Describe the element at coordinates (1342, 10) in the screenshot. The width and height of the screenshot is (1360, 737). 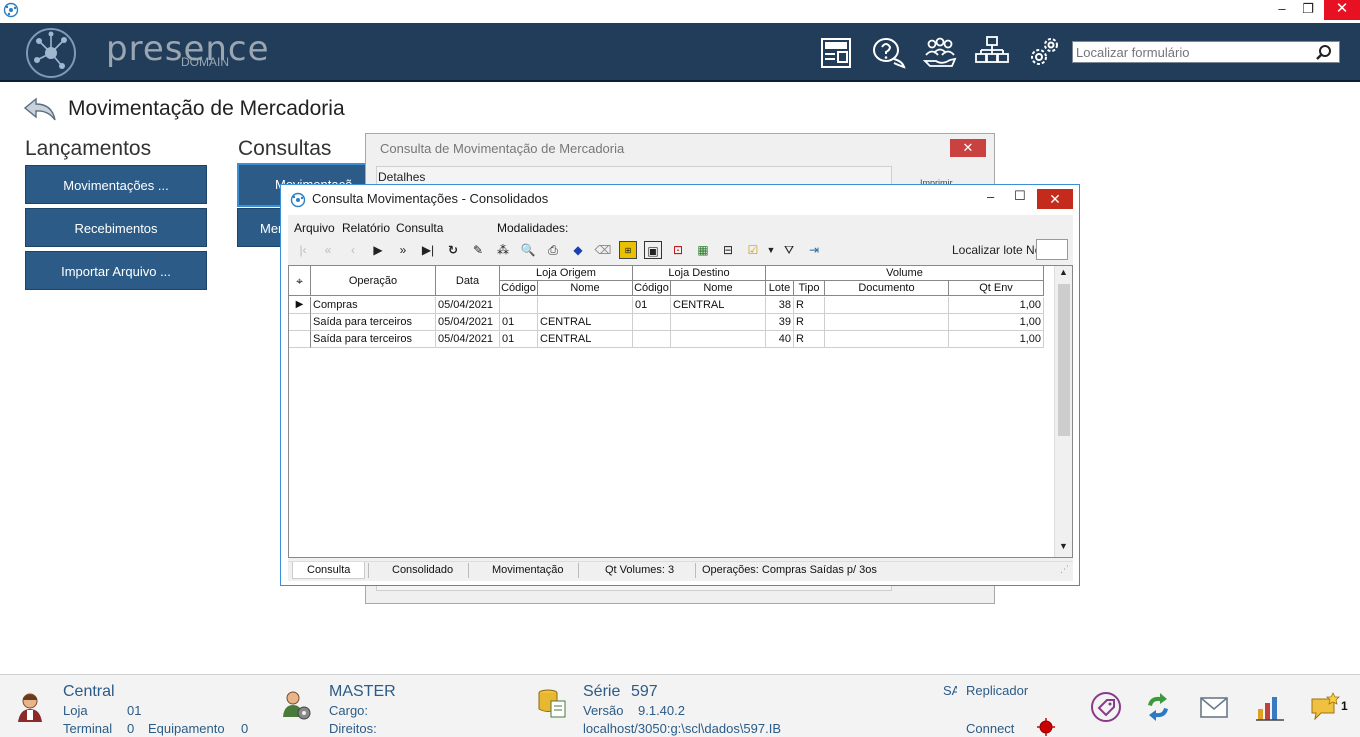
I see `close-button: ✕` at that location.